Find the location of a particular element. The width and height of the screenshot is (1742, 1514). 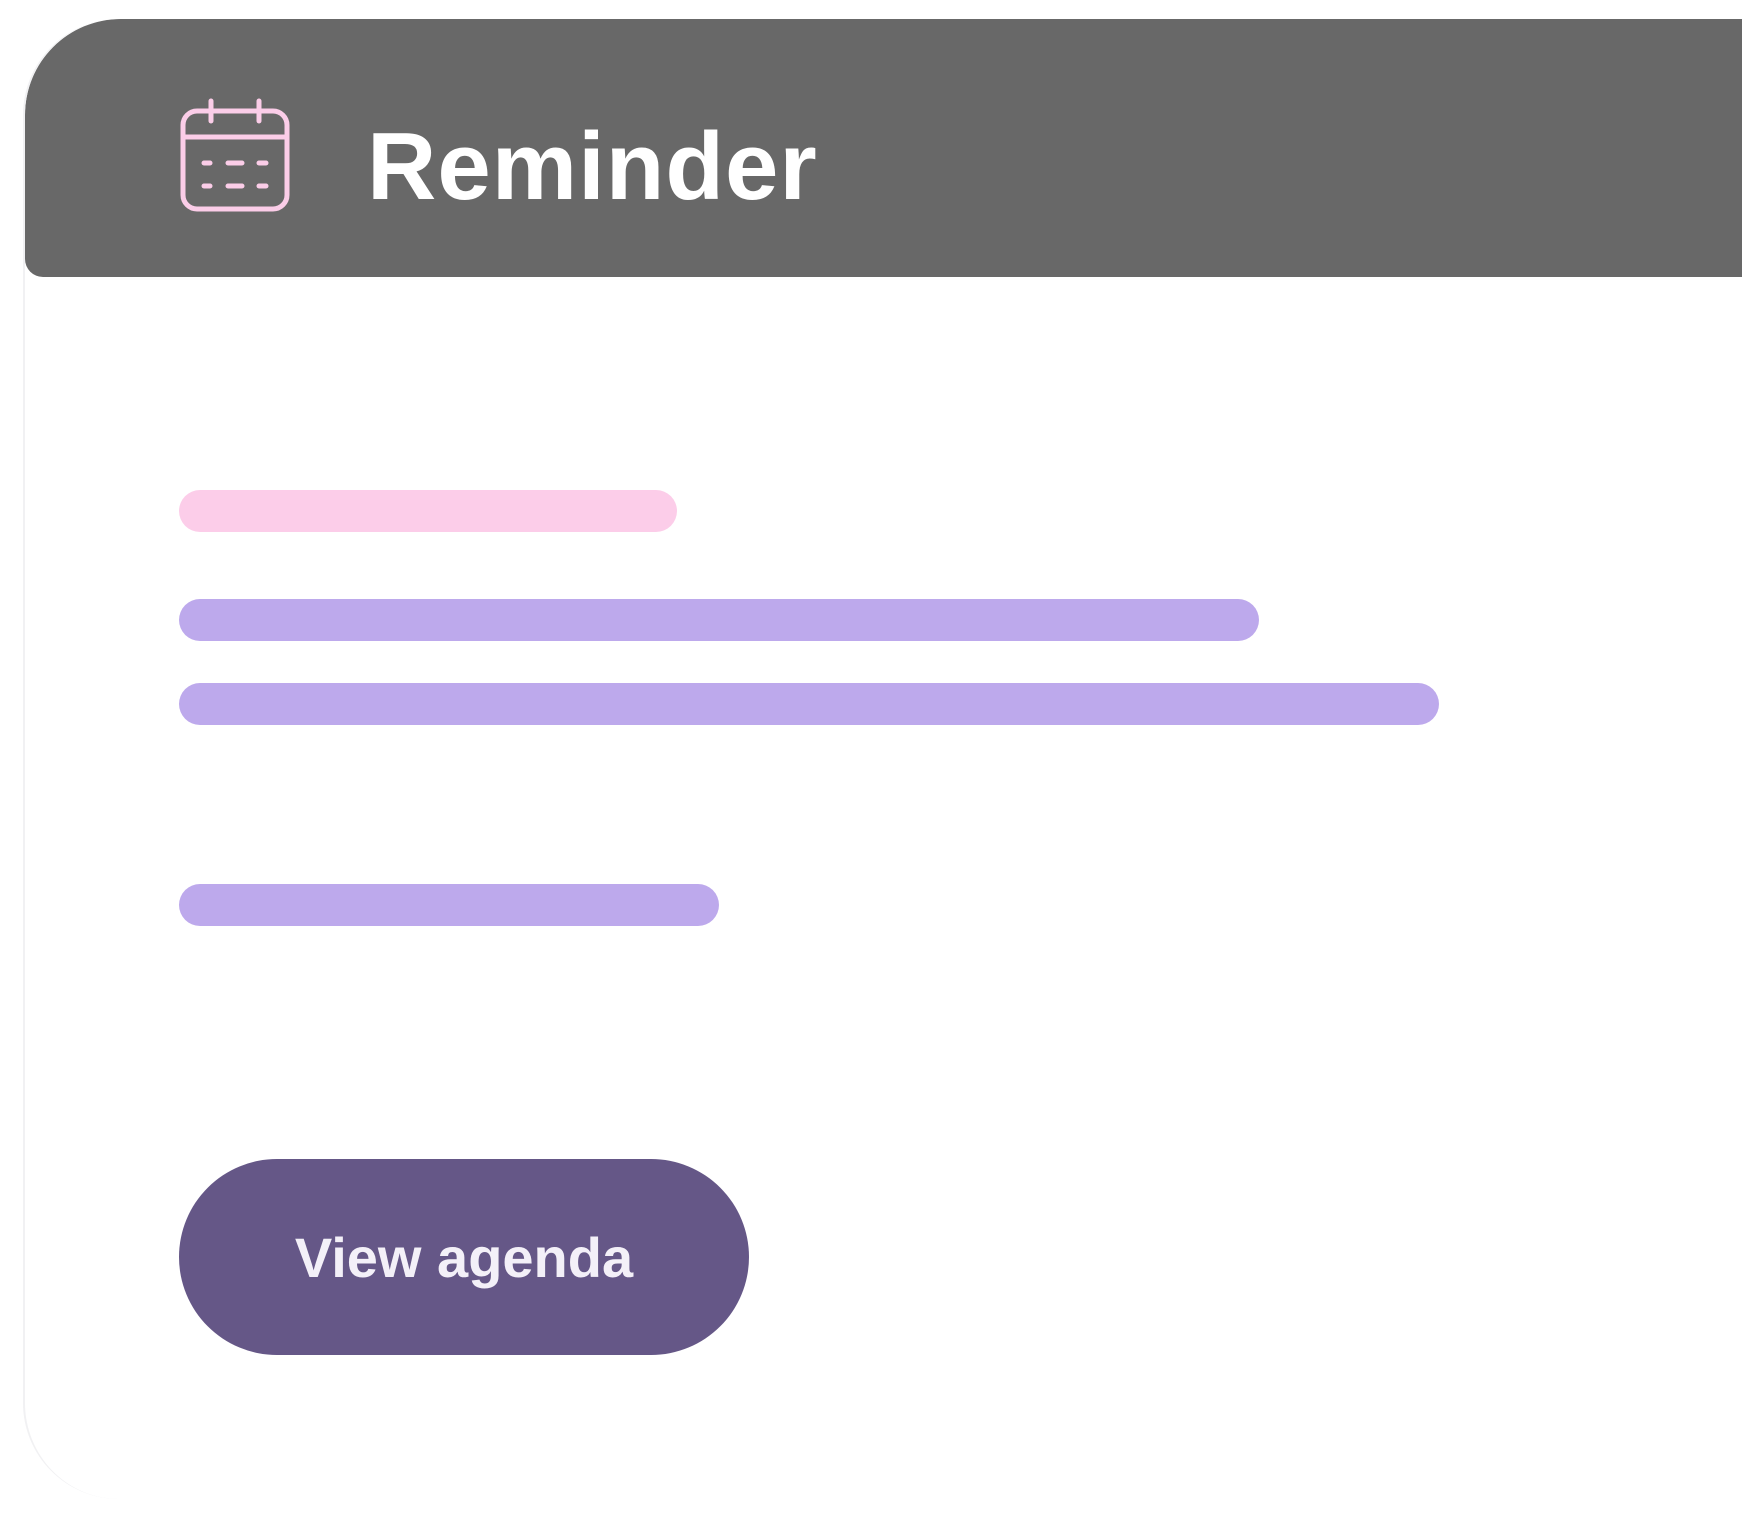

subtitle-placeholder-line is located at coordinates (428, 511).